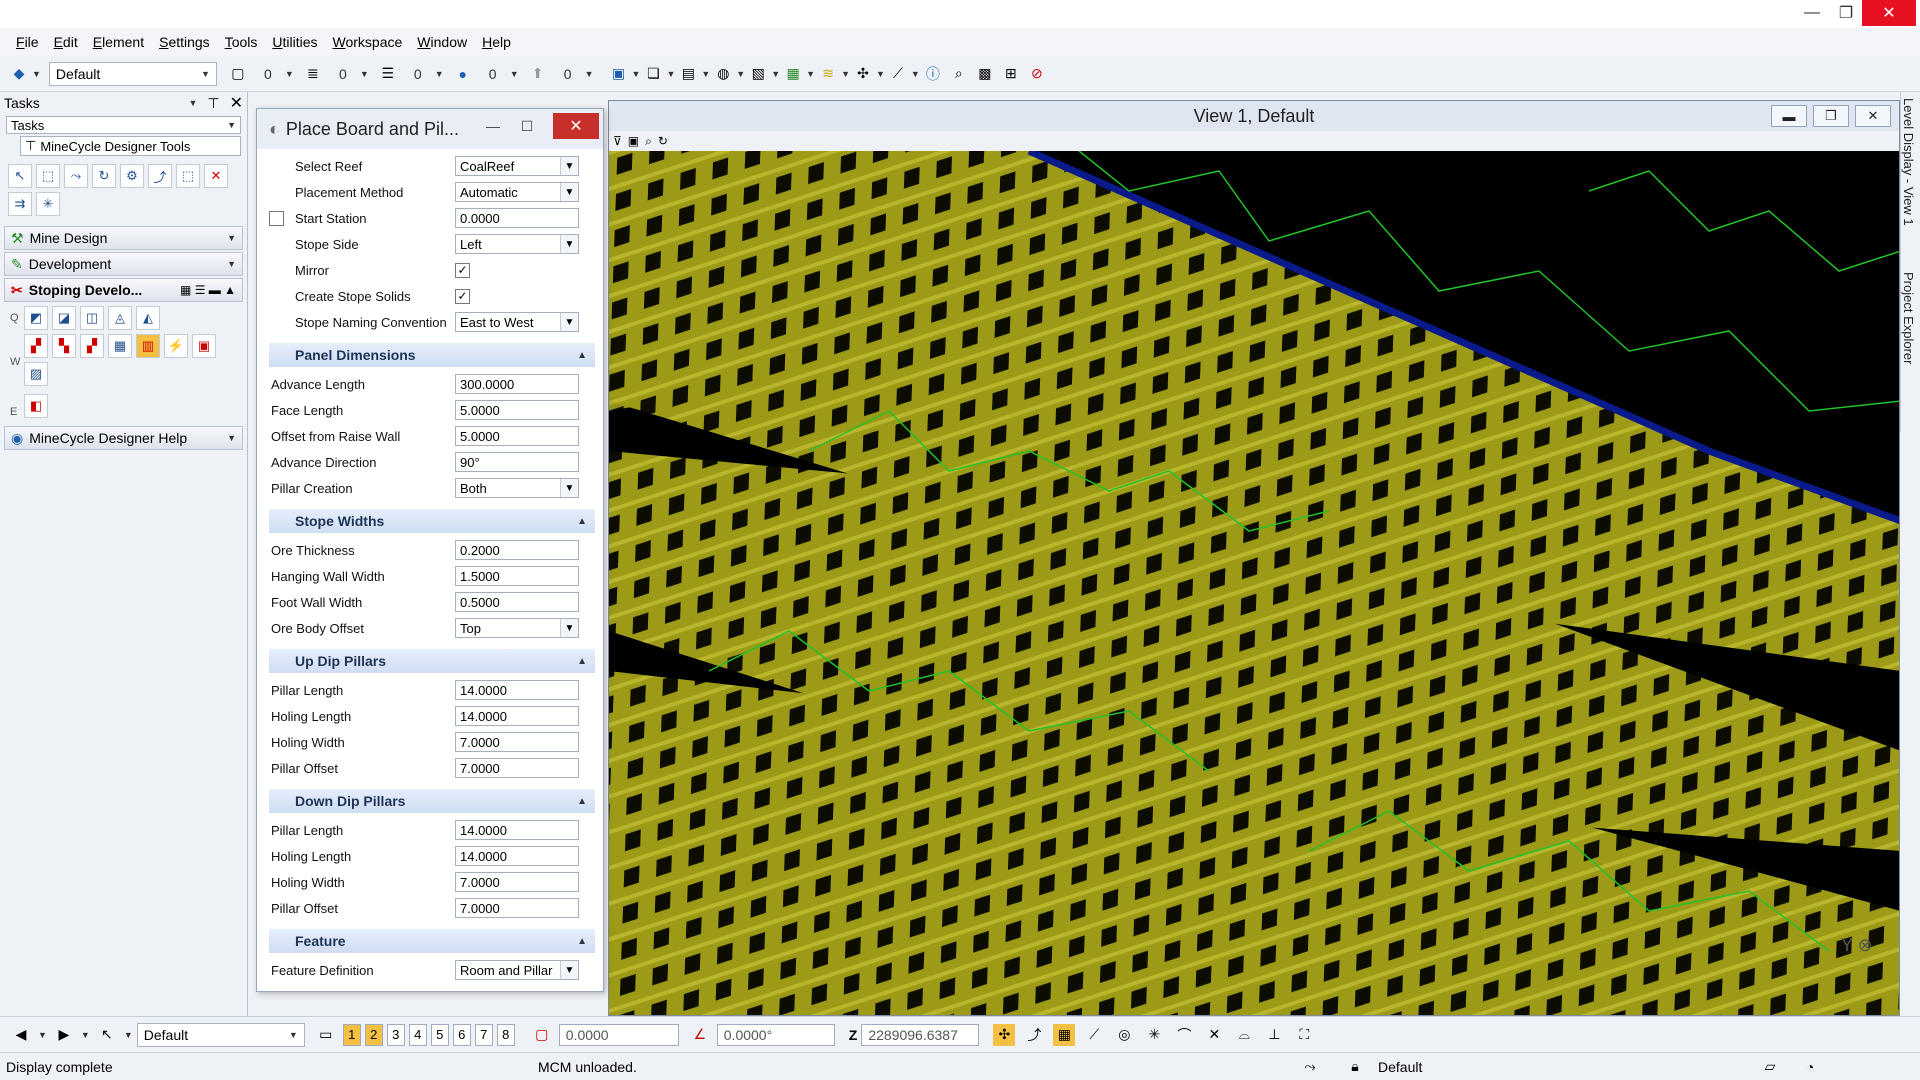 The width and height of the screenshot is (1920, 1080). Describe the element at coordinates (48, 176) in the screenshot. I see `fence-icon: ⬚` at that location.